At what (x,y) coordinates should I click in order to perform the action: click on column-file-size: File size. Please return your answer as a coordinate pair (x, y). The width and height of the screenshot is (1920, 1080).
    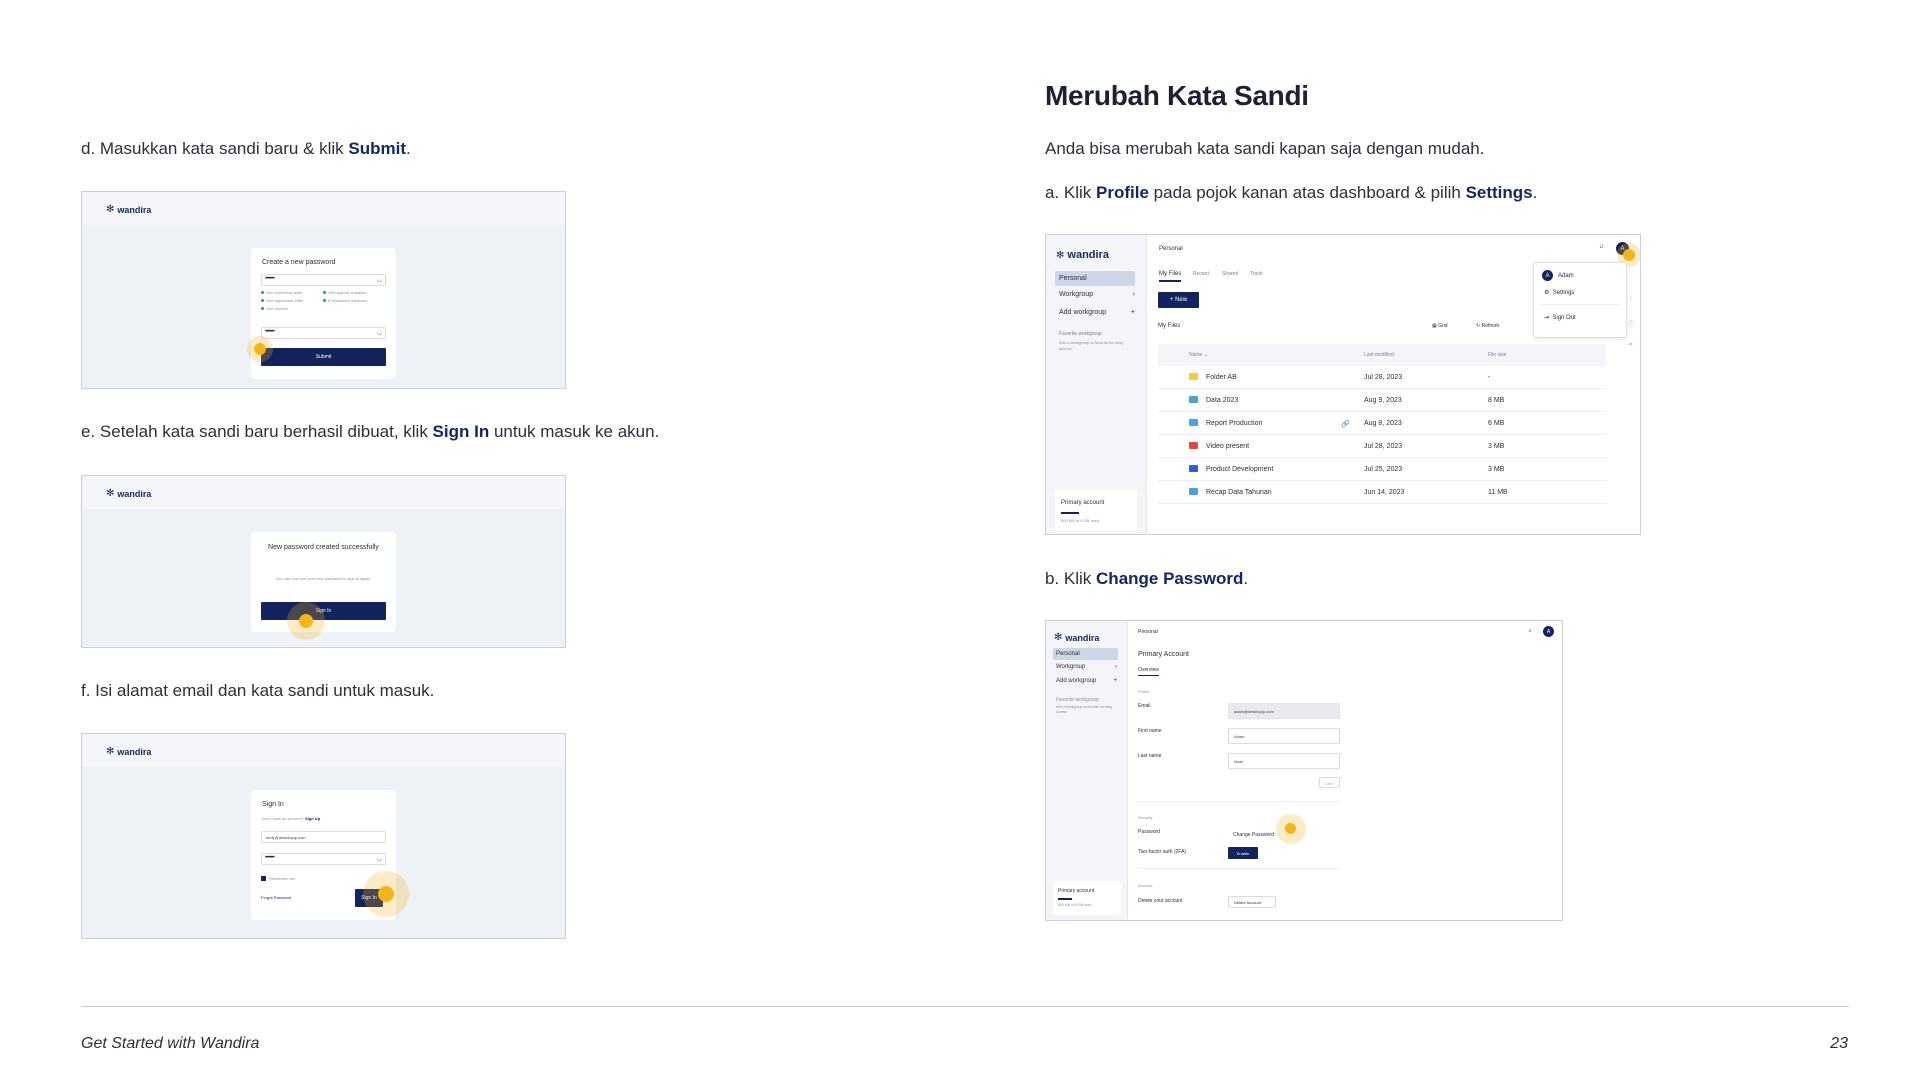
    Looking at the image, I should click on (1497, 355).